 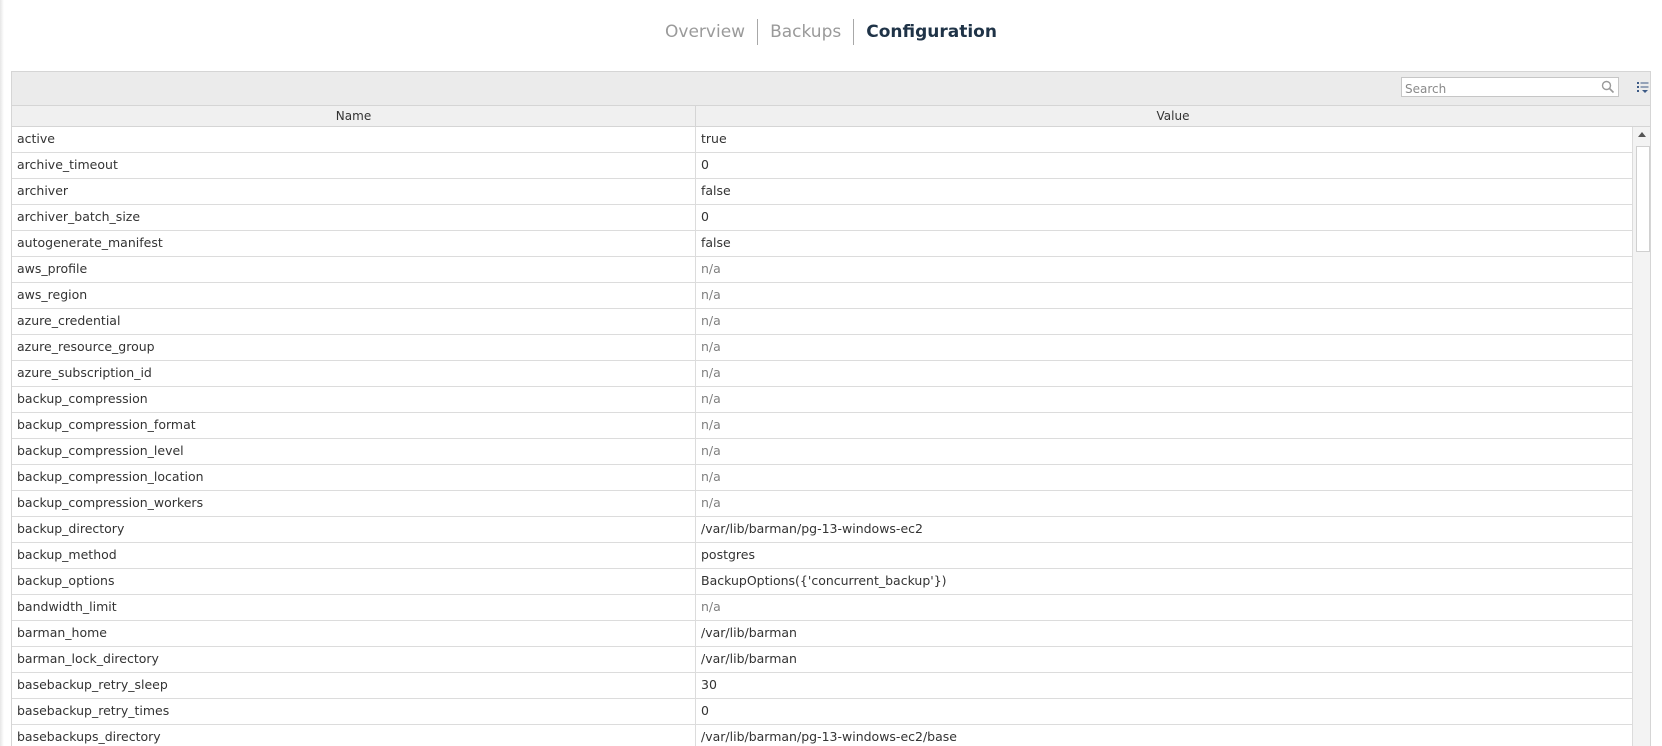 I want to click on table-row: autogenerate_manifest false, so click(x=823, y=244).